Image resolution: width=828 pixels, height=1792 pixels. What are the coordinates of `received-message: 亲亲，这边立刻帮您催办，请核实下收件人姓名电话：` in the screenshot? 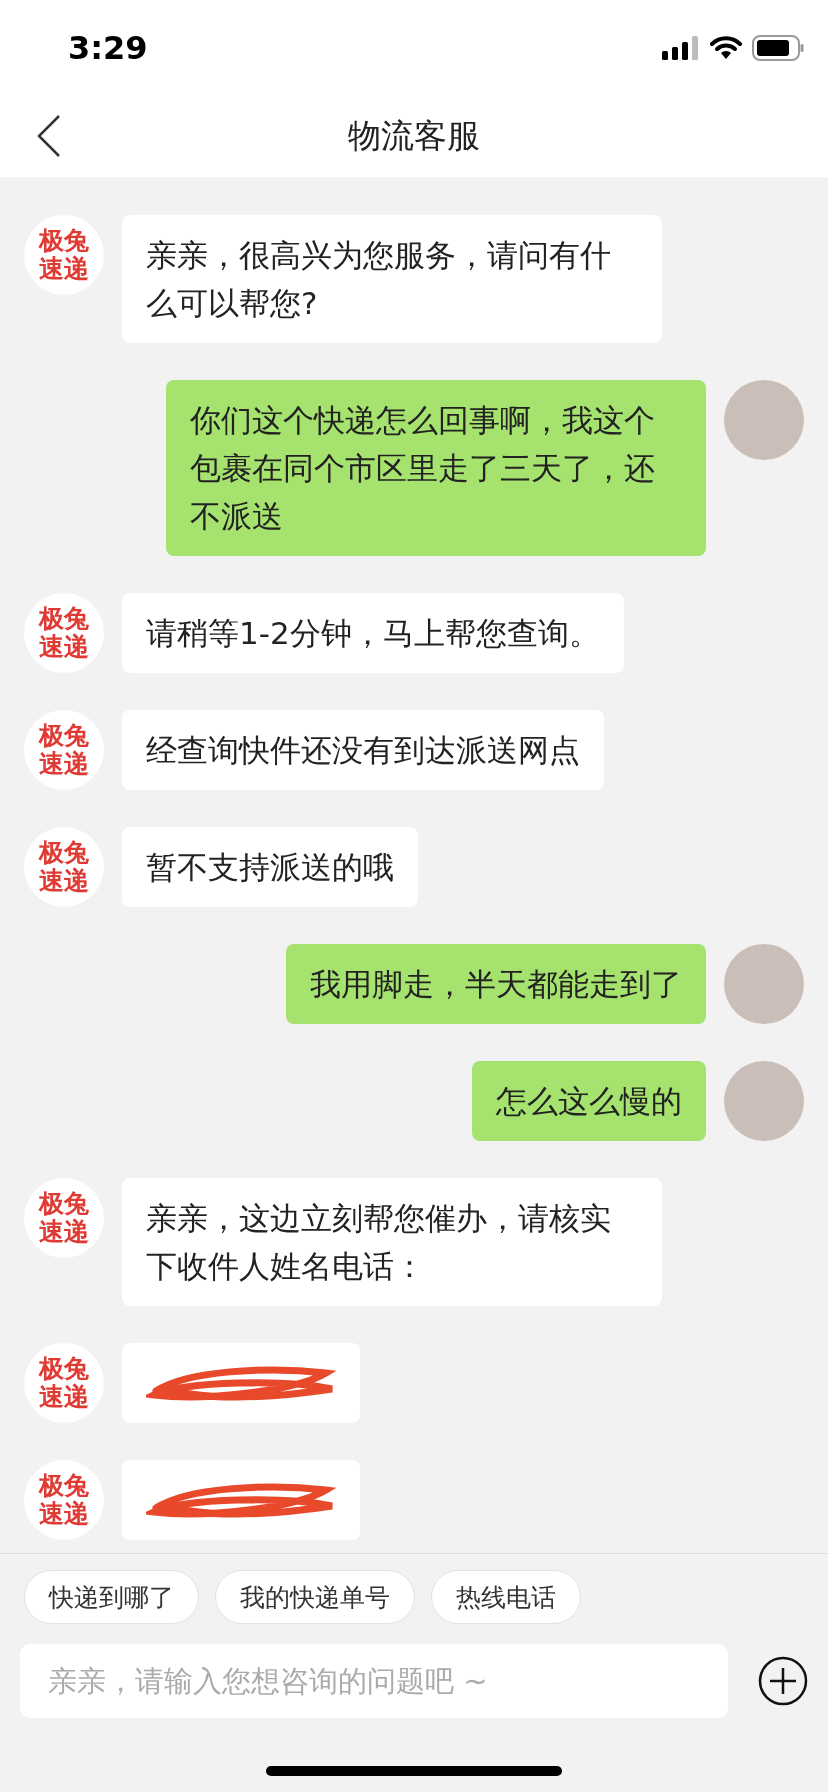 It's located at (392, 1242).